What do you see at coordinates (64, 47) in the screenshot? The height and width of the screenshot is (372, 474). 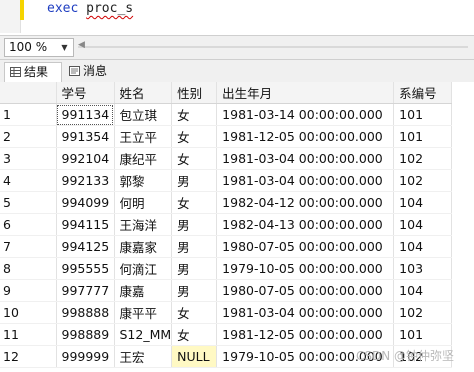 I see `chevron-down-icon: ▼` at bounding box center [64, 47].